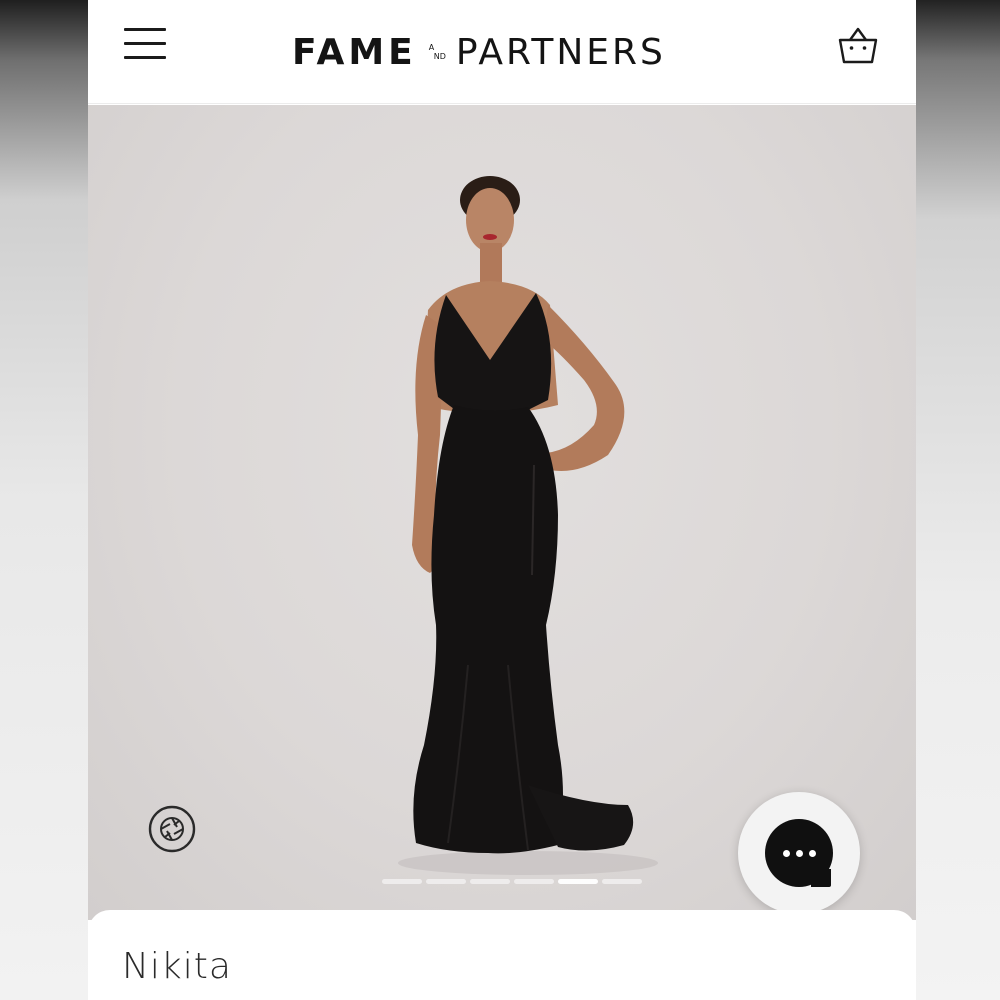  I want to click on shopping-bag-icon, so click(858, 45).